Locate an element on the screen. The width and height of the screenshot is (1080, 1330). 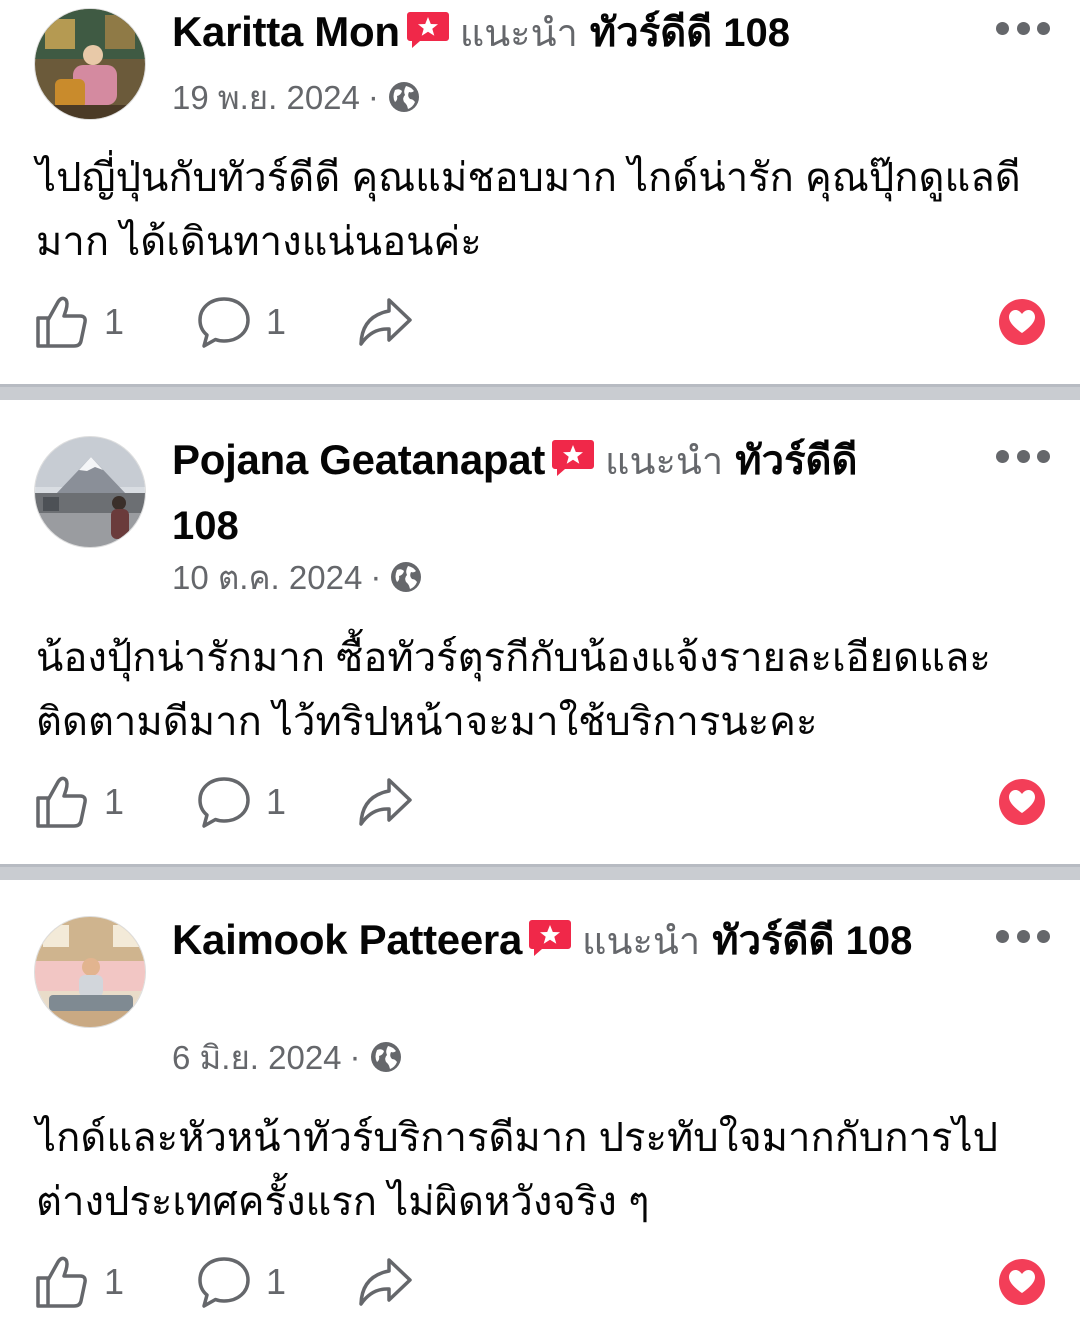
author-name: Karitta Mon is located at coordinates (286, 31).